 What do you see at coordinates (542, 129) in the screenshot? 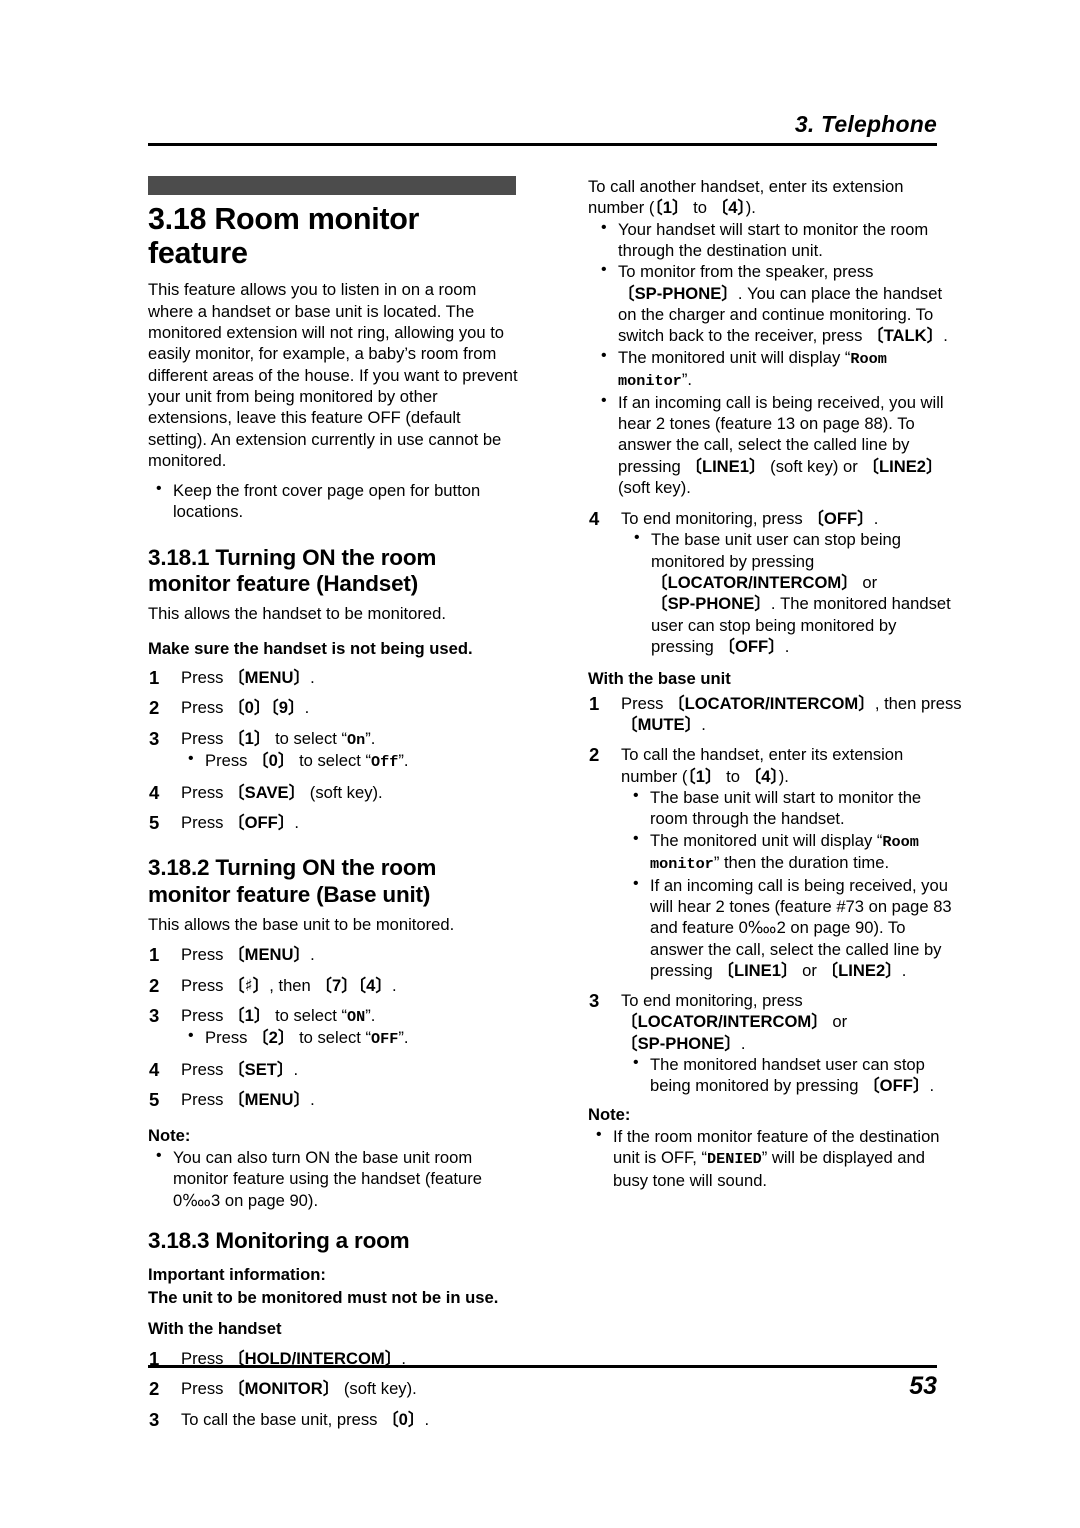
I see `page-header: 3. Telephone` at bounding box center [542, 129].